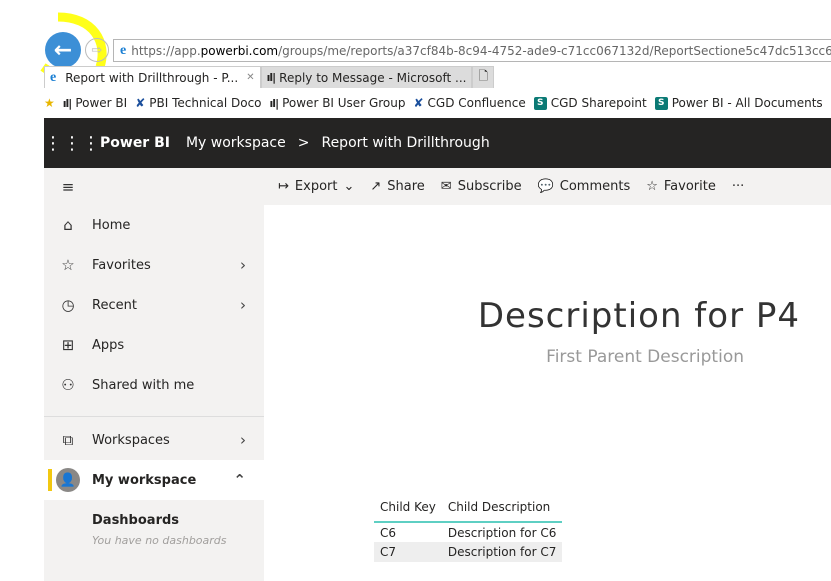  Describe the element at coordinates (469, 103) in the screenshot. I see `favorite-link: ✘ CGD Confluence` at that location.